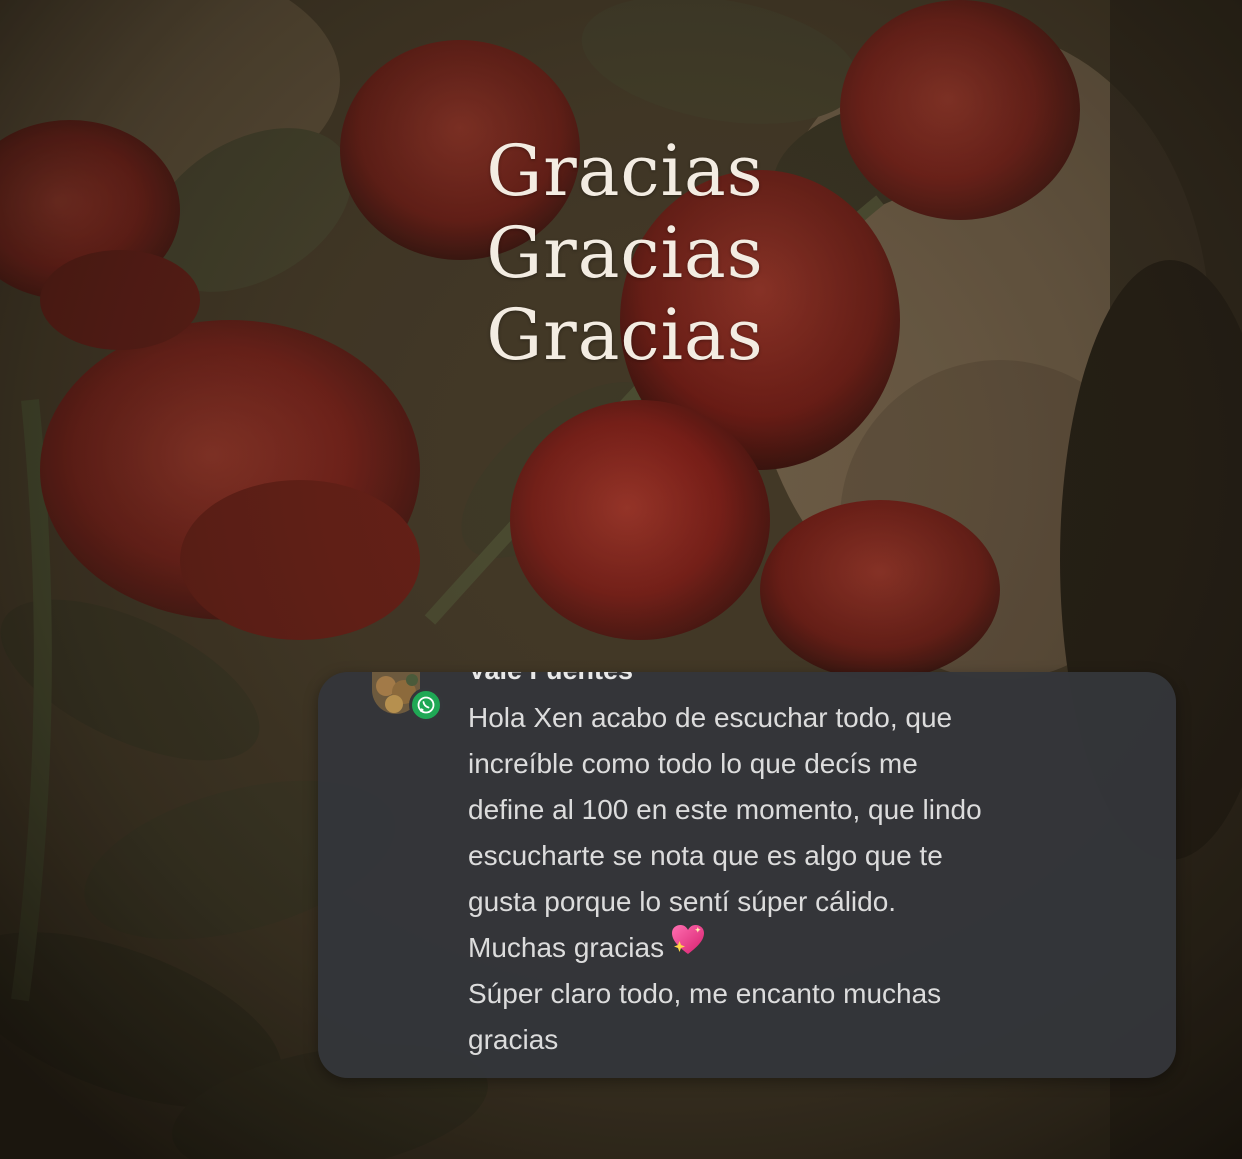 This screenshot has height=1159, width=1242. Describe the element at coordinates (688, 947) in the screenshot. I see `sparkling-heart-icon` at that location.